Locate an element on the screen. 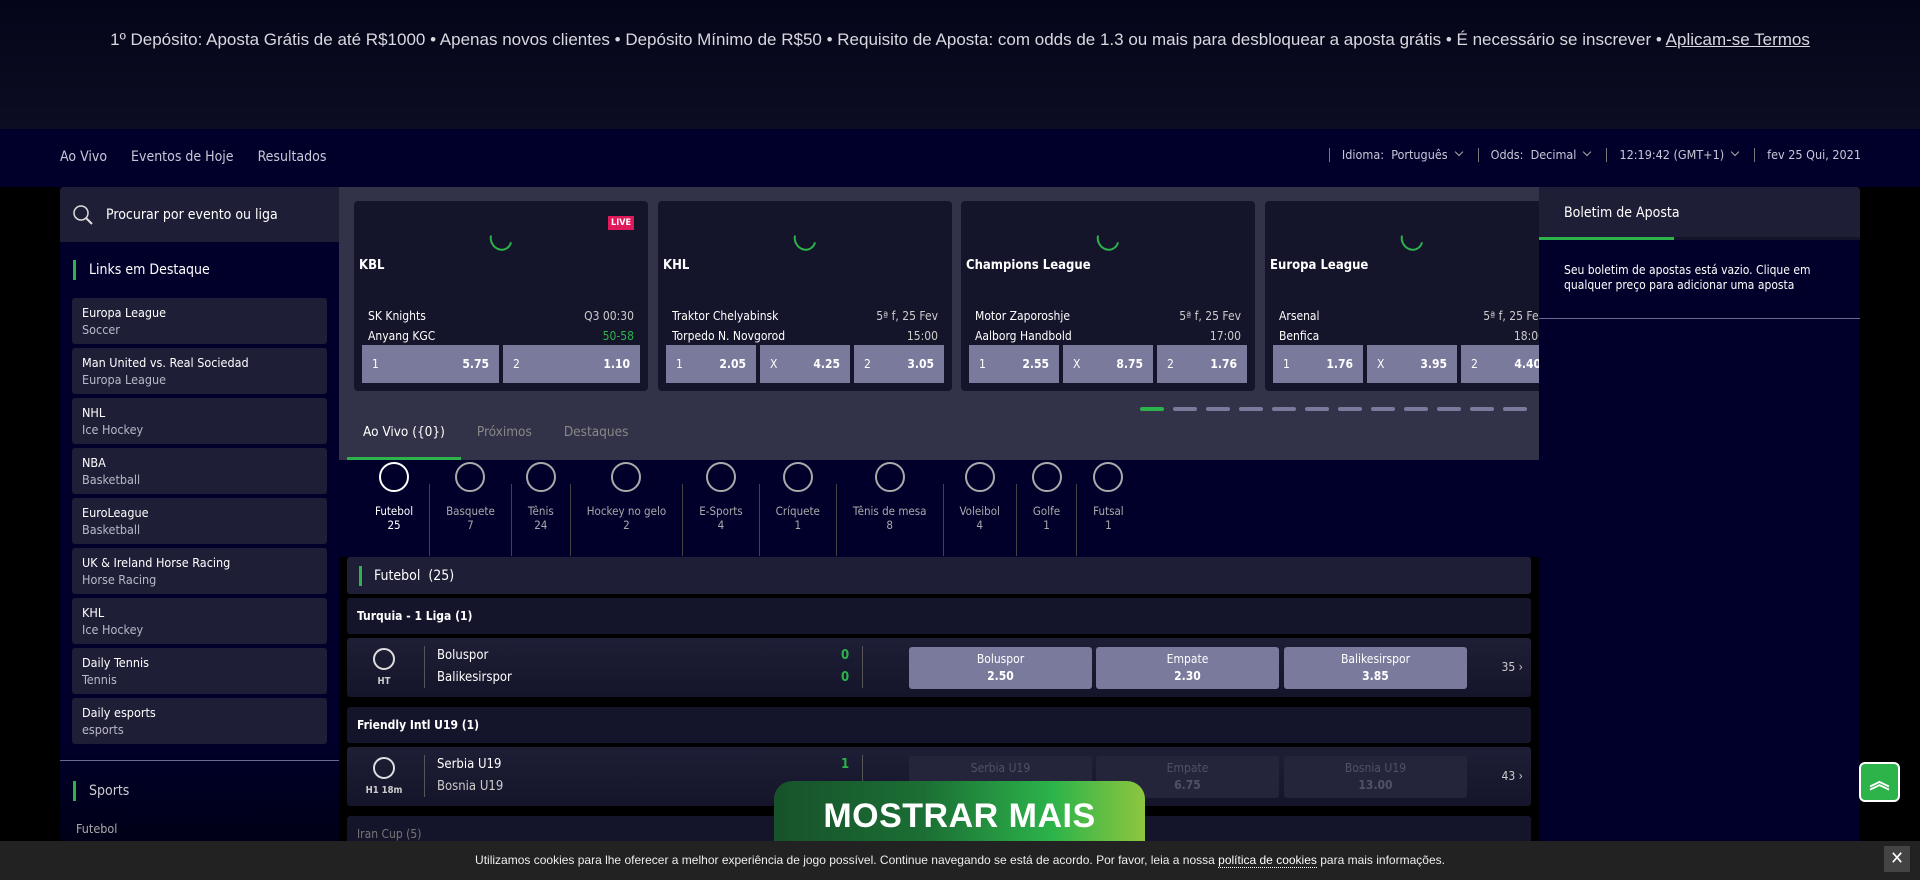 The image size is (1920, 880). nav-eventos-hoje: Eventos de Hoje is located at coordinates (182, 157).